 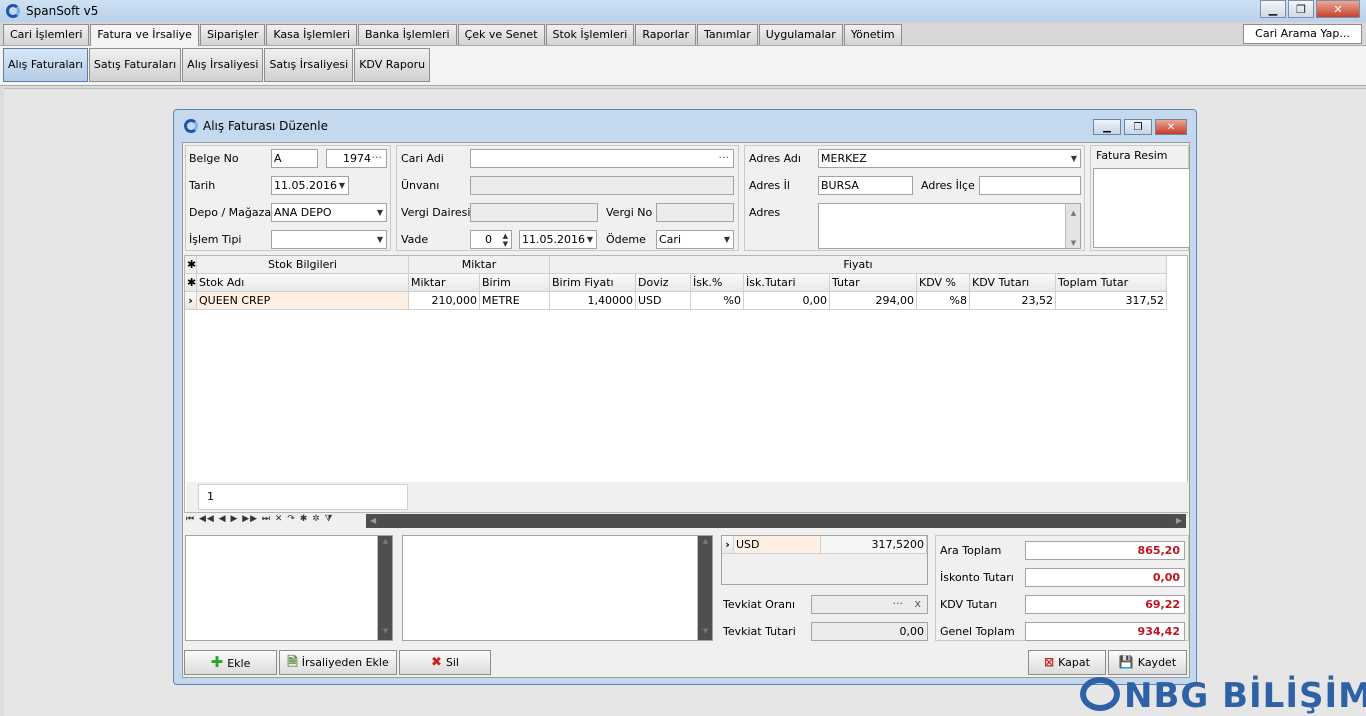 What do you see at coordinates (1273, 9) in the screenshot?
I see `minimize-button: ▁` at bounding box center [1273, 9].